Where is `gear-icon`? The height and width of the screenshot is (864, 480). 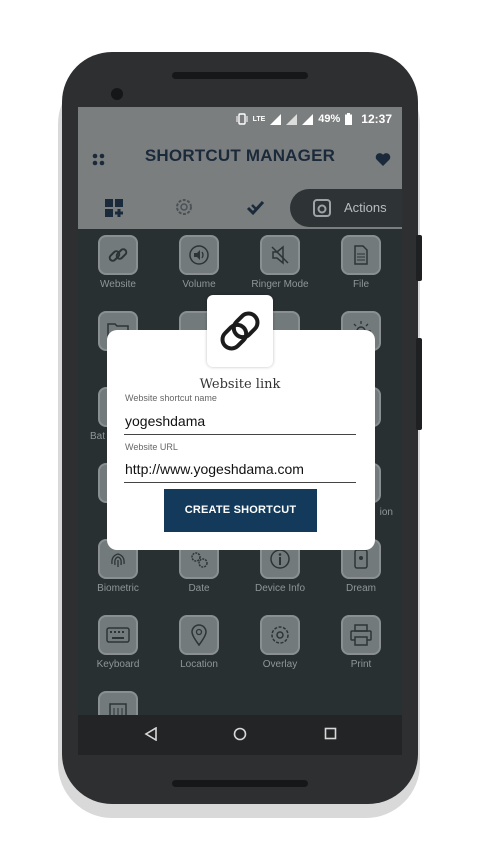 gear-icon is located at coordinates (184, 207).